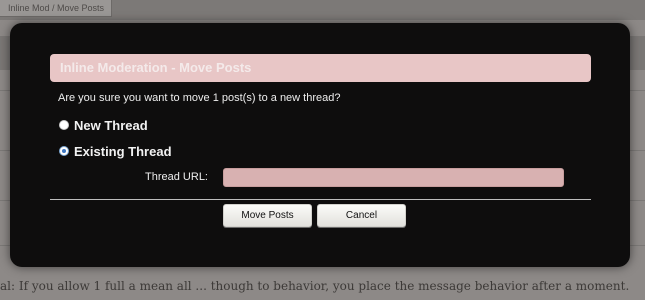 The height and width of the screenshot is (300, 645). I want to click on radio-new-thread, so click(64, 125).